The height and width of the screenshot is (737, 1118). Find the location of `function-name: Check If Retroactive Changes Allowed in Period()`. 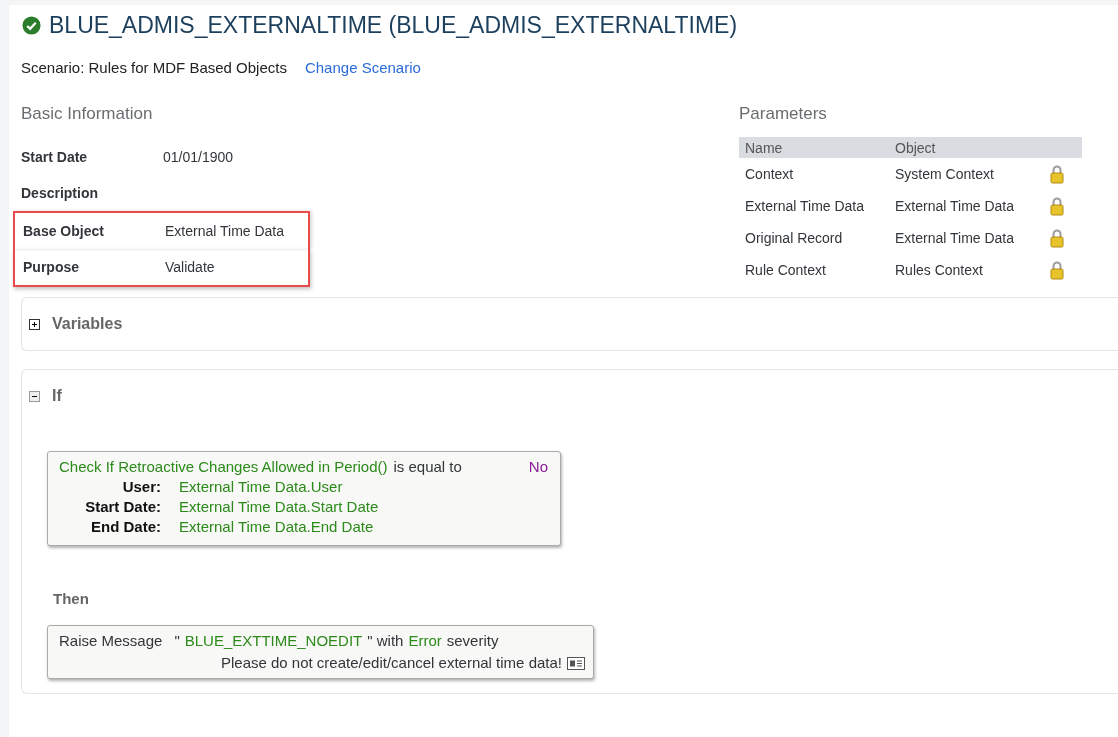

function-name: Check If Retroactive Changes Allowed in Period() is located at coordinates (223, 467).